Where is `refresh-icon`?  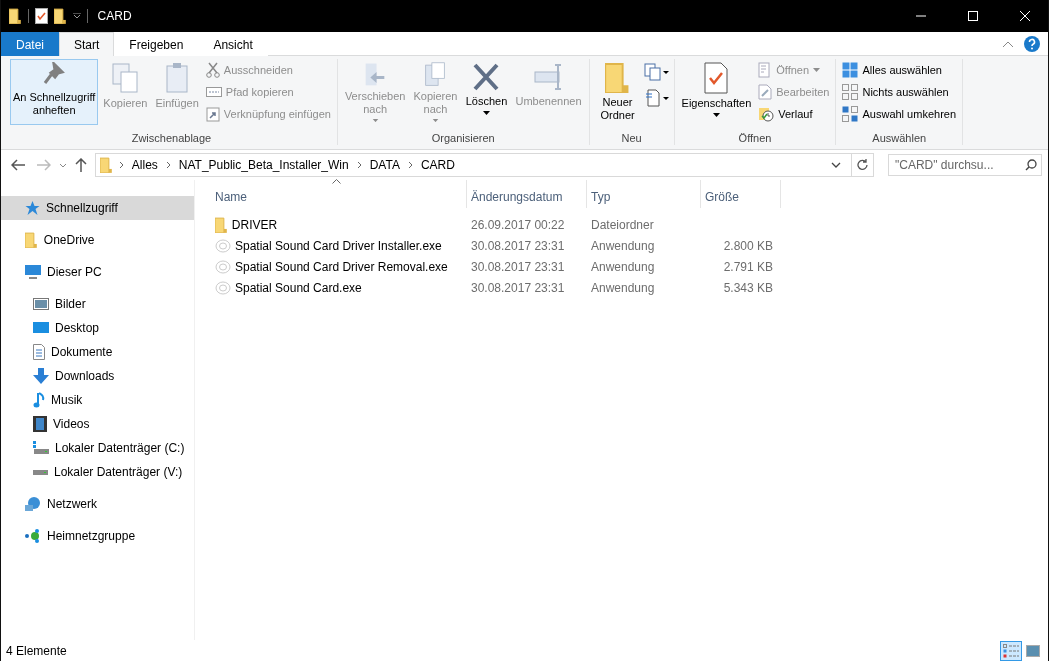
refresh-icon is located at coordinates (862, 165).